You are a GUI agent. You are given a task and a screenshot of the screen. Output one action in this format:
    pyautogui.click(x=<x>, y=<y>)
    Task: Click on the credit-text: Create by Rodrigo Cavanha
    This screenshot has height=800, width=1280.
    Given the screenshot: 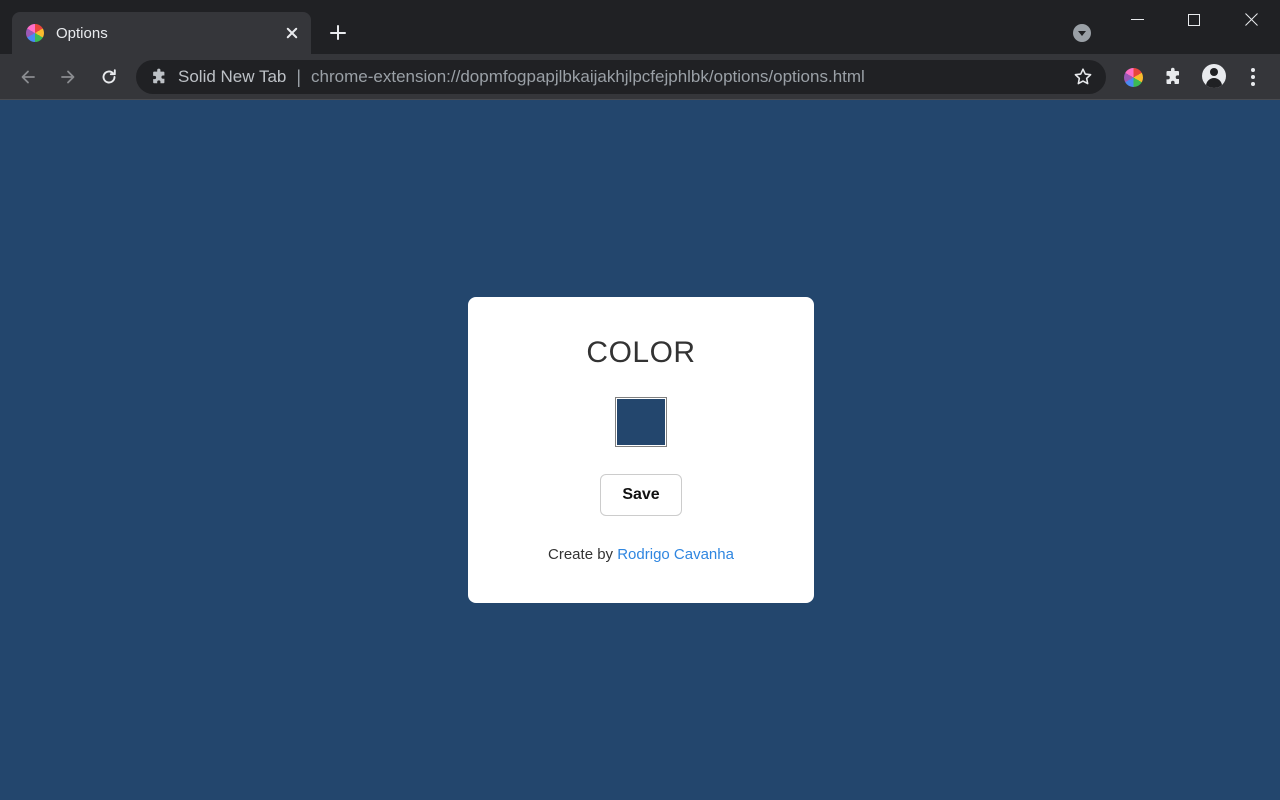 What is the action you would take?
    pyautogui.click(x=641, y=554)
    